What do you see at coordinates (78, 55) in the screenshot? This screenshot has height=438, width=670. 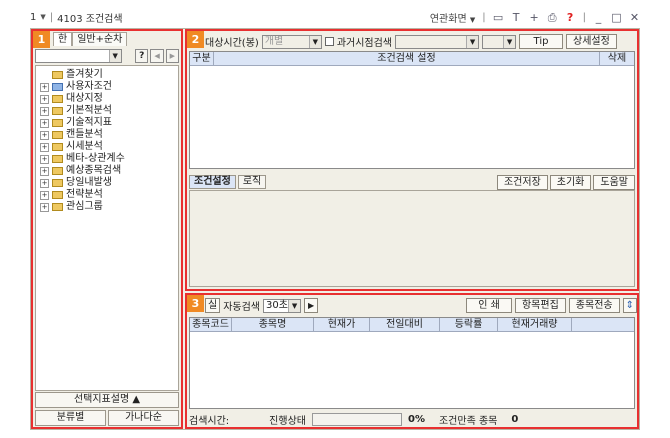 I see `tree-search-combo: ▼` at bounding box center [78, 55].